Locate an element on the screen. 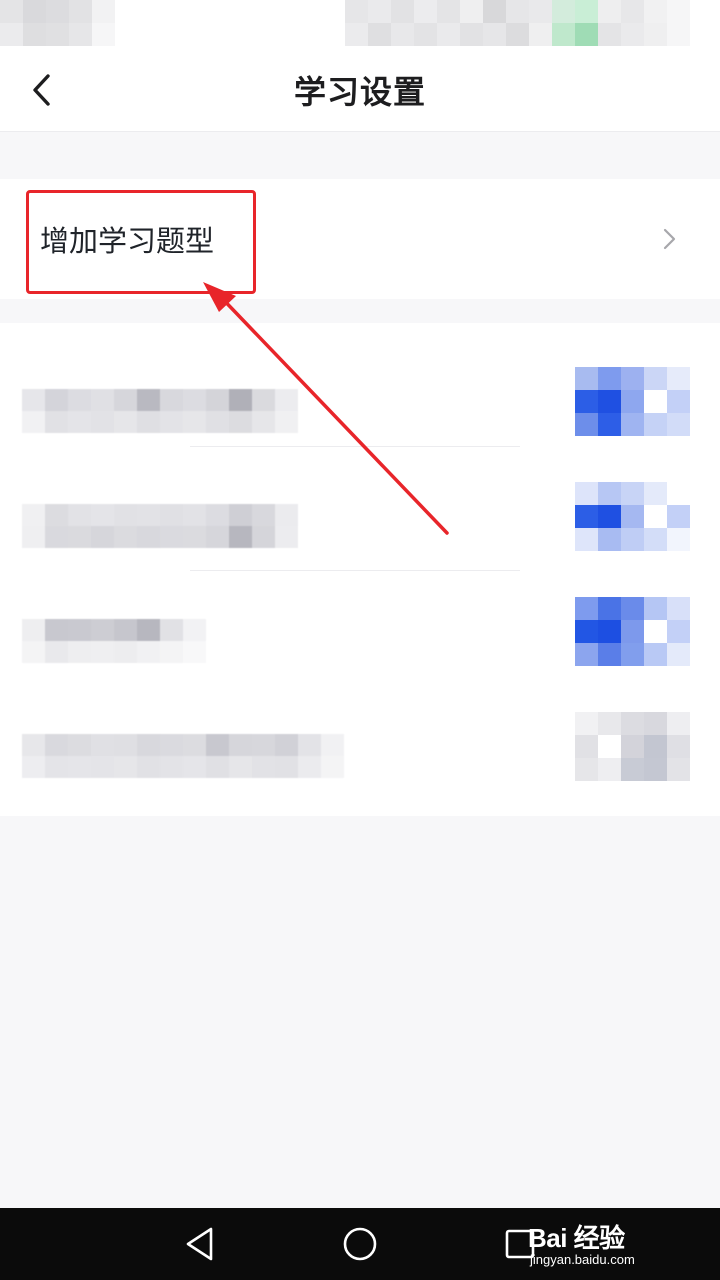 The image size is (720, 1280). status-bar-right-obscured is located at coordinates (517, 23).